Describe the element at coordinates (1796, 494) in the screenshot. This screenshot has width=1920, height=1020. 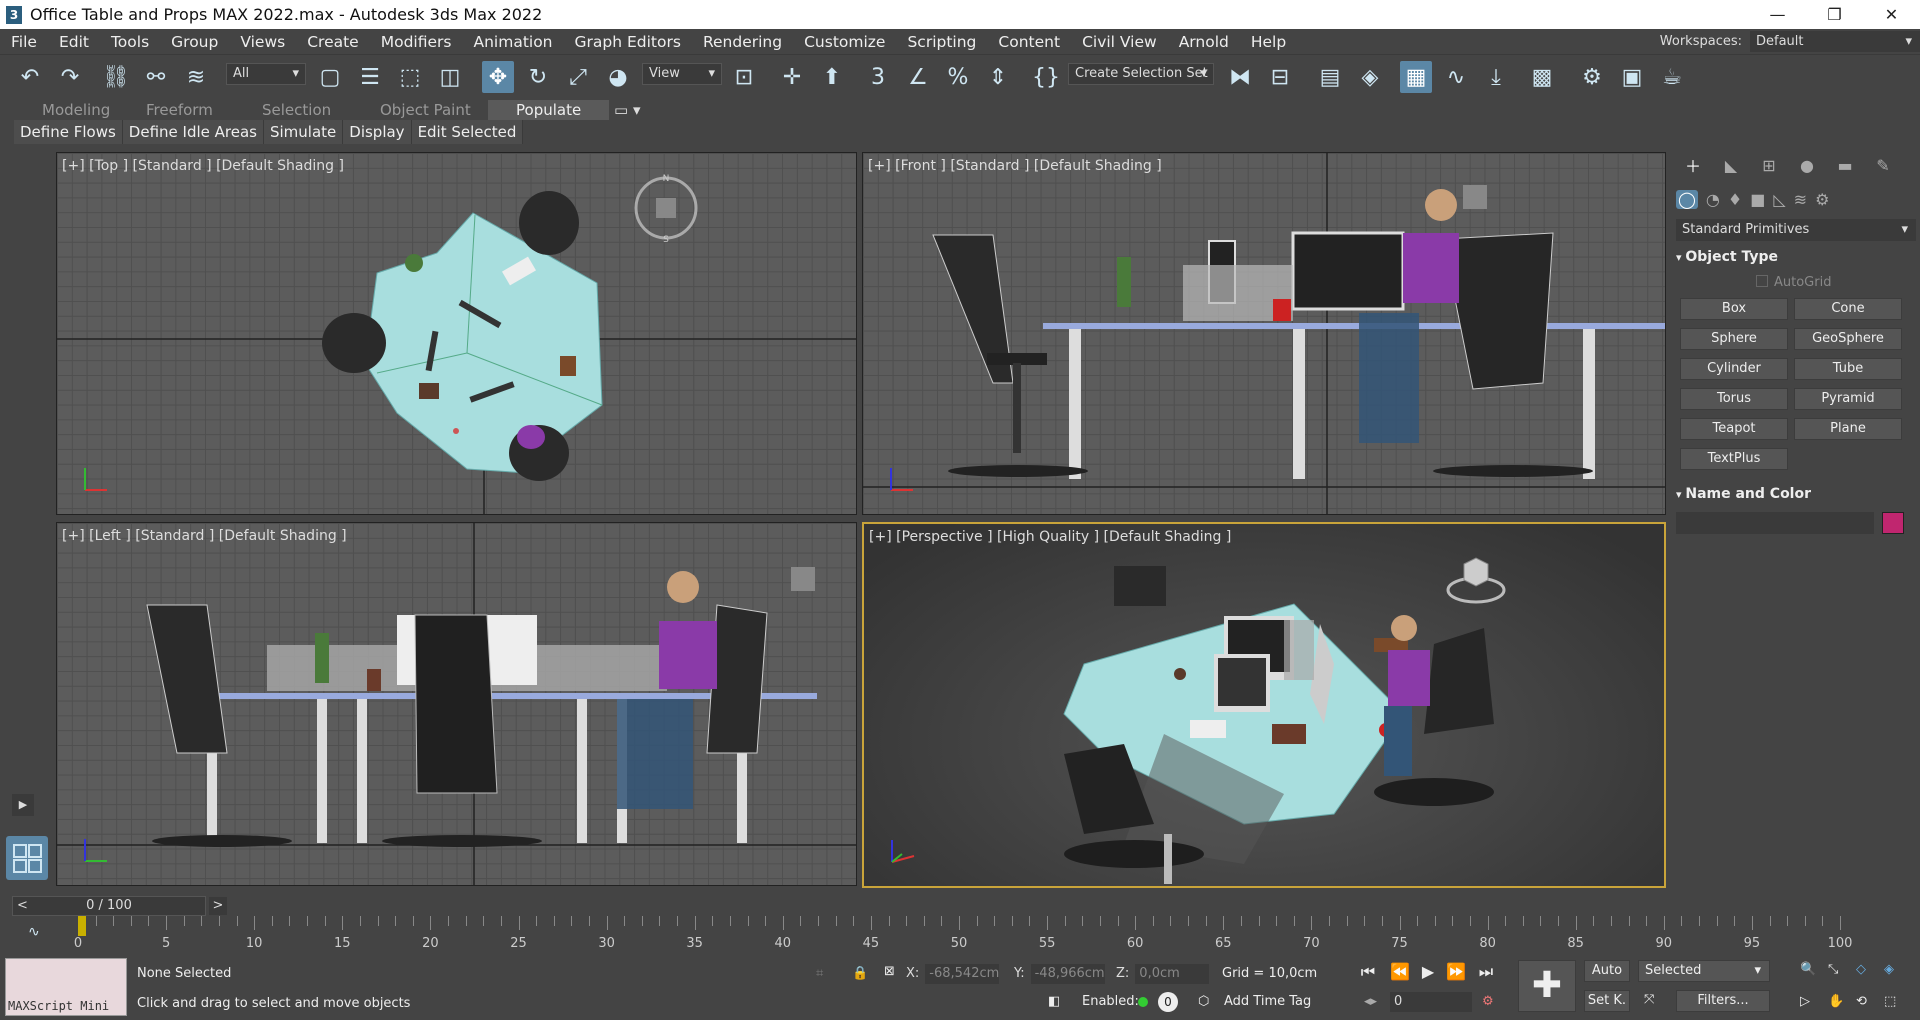
I see `name-and-color-rollout: Name and Color` at that location.